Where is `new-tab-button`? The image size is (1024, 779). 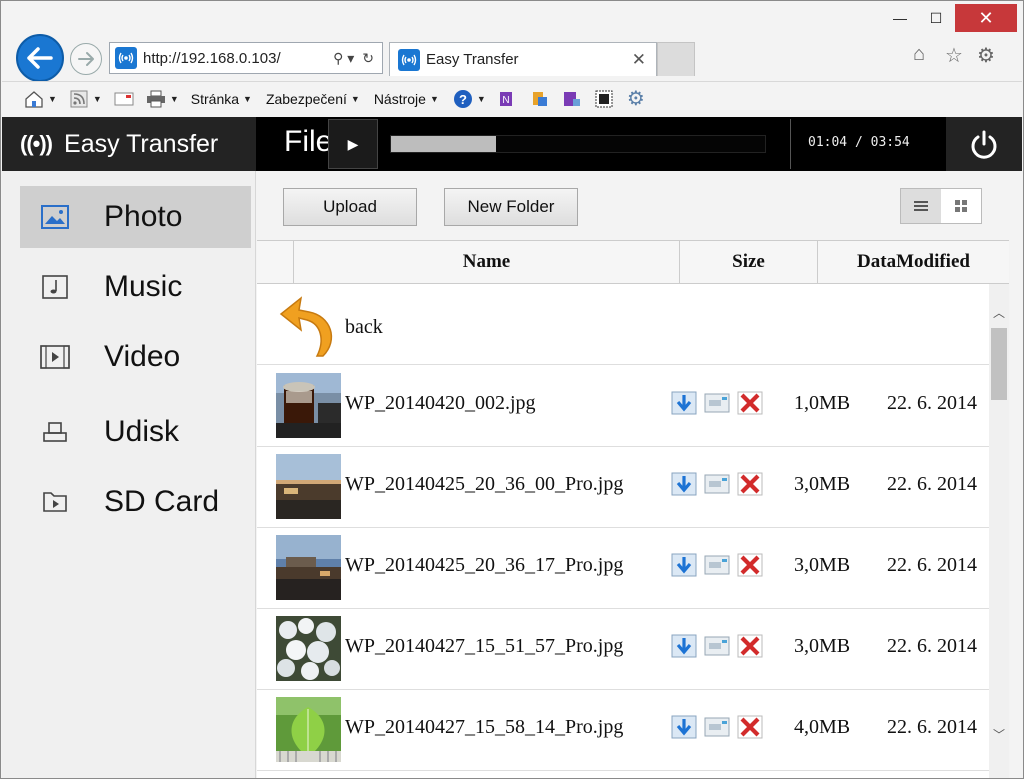
new-tab-button is located at coordinates (676, 59).